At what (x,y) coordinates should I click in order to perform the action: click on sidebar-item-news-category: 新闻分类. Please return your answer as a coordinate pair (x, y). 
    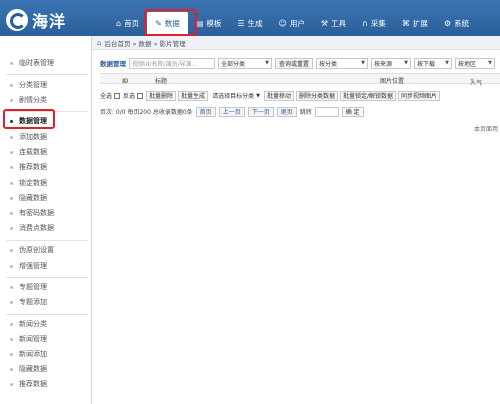
    Looking at the image, I should click on (46, 324).